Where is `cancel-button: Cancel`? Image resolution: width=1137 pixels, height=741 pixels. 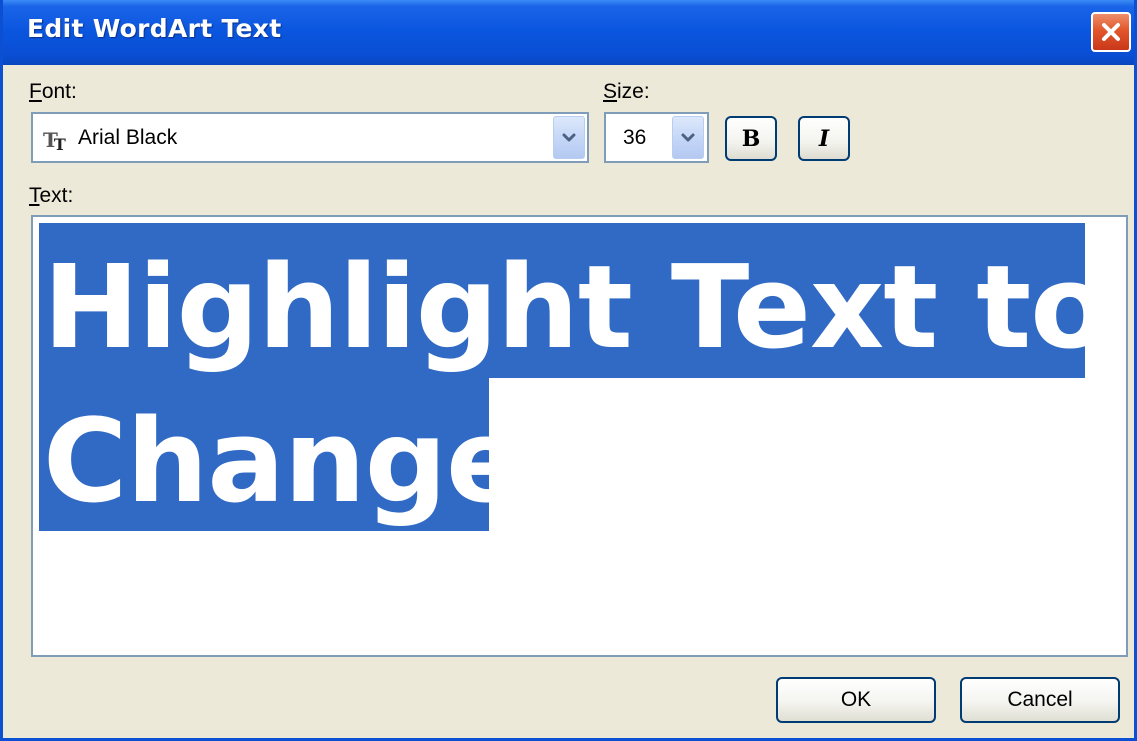 cancel-button: Cancel is located at coordinates (1040, 700).